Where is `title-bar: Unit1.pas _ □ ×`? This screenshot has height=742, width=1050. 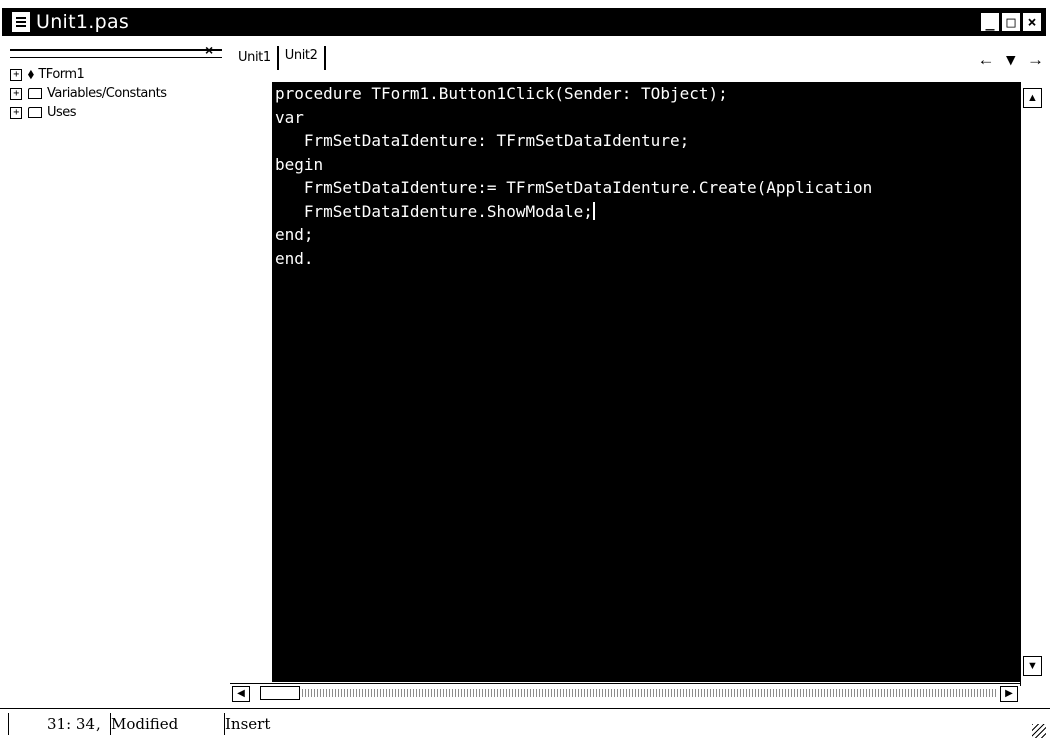
title-bar: Unit1.pas _ □ × is located at coordinates (524, 22).